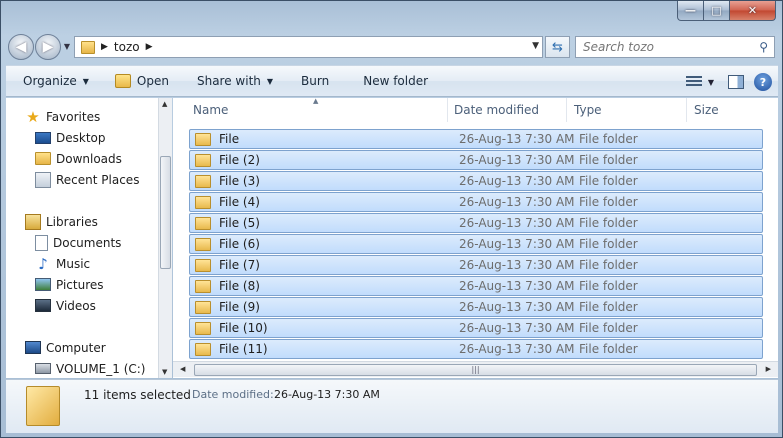  I want to click on nav-label: Computer, so click(76, 347).